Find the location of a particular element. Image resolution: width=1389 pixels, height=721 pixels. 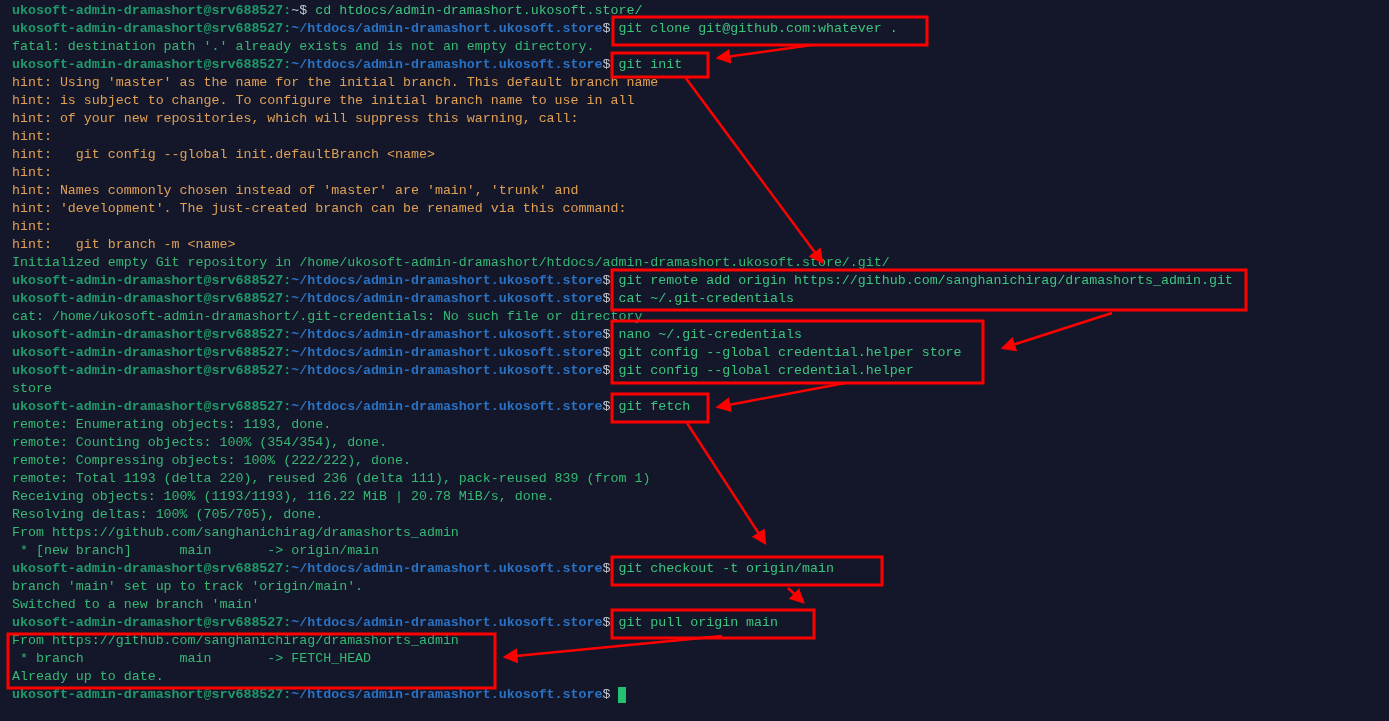

output-line: Initialized empty Git repository in /home/ukosoft-admin-dramashort/htdocs/admin-dramashort.ukosoft.store/.git/ is located at coordinates (451, 263).